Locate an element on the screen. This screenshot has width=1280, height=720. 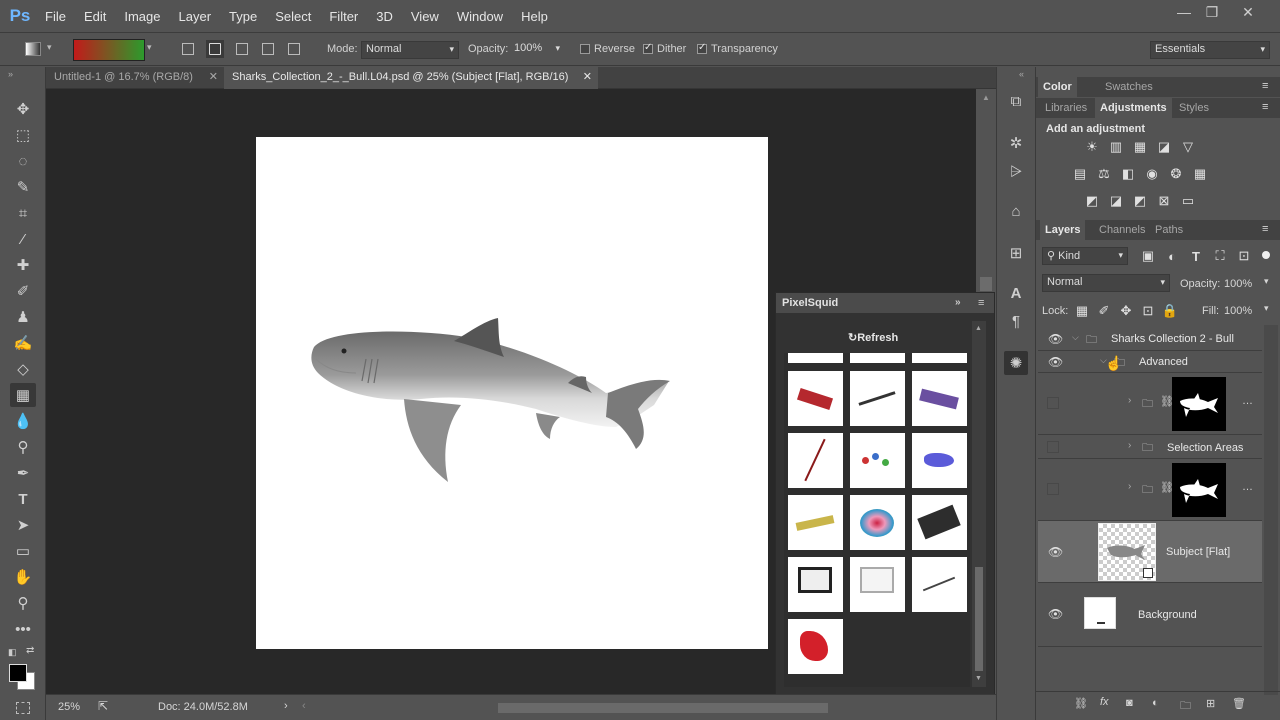
close-window-button: ✕ is located at coordinates (1248, 12).